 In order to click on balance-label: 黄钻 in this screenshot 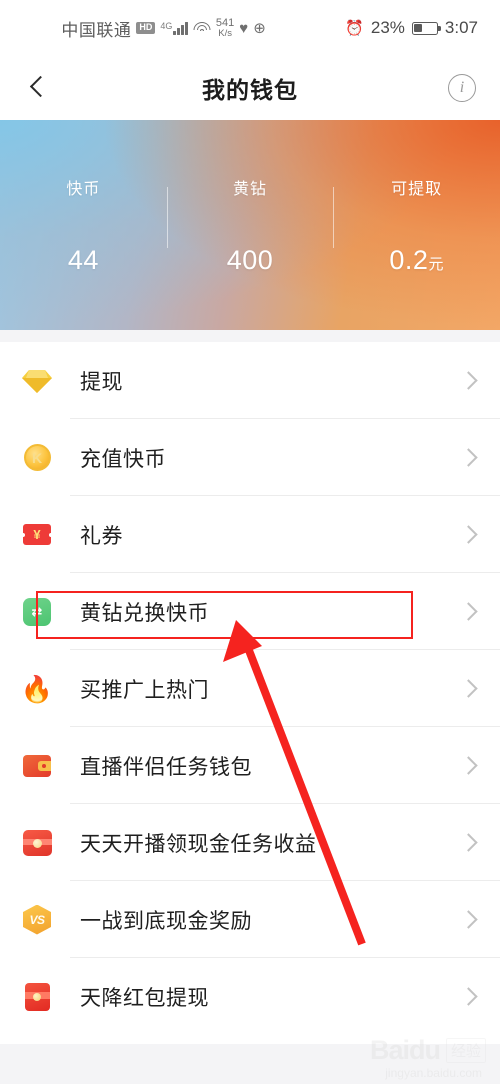, I will do `click(250, 189)`.